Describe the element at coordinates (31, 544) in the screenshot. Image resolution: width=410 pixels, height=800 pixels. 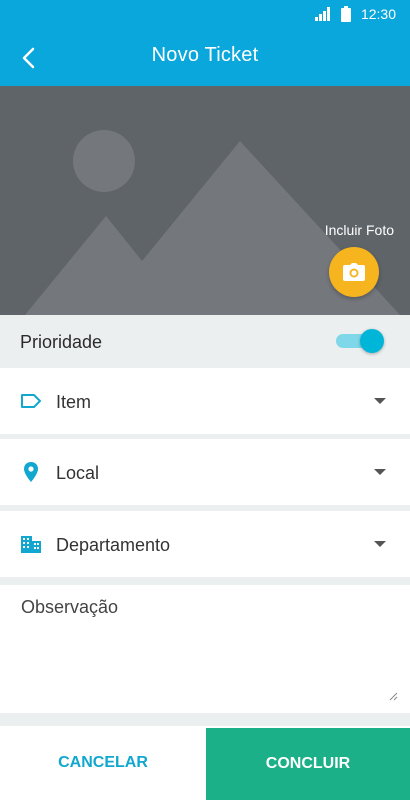
I see `building-icon` at that location.